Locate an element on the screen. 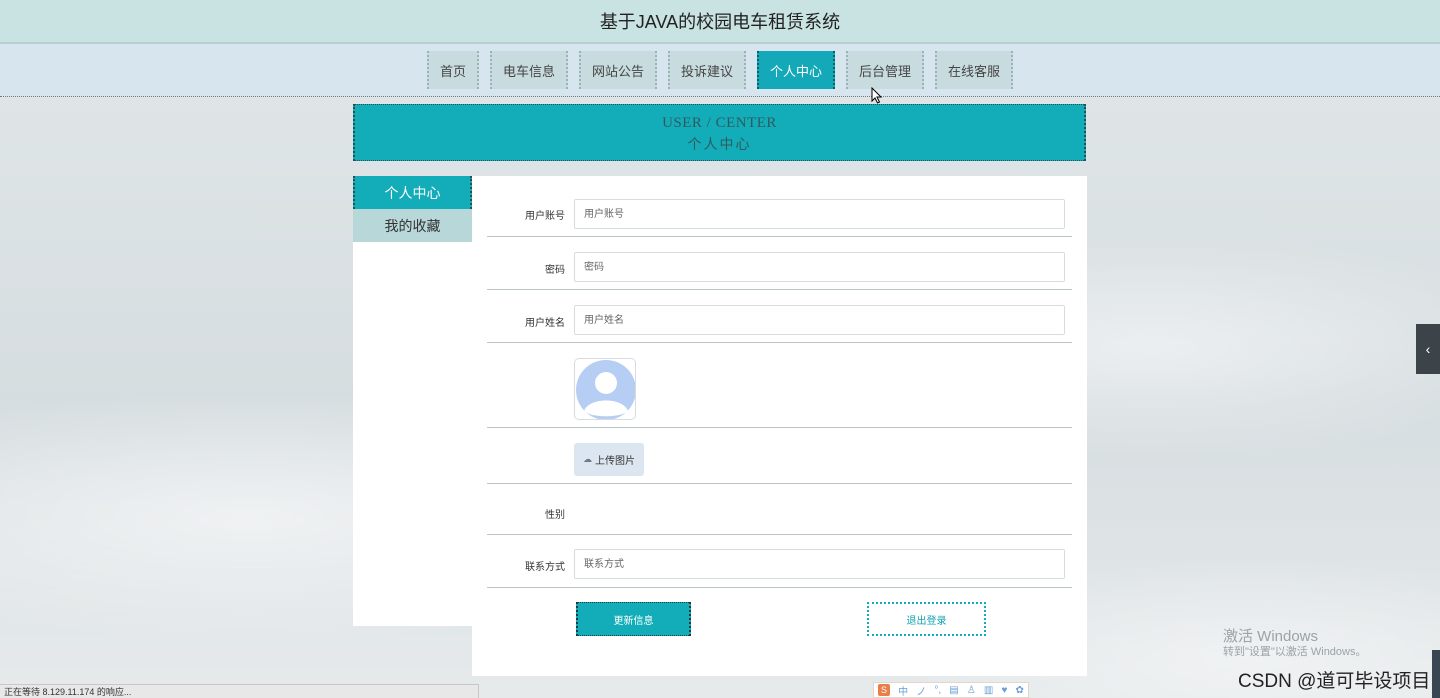 The image size is (1440, 698). gender-label: 性别 is located at coordinates (555, 515).